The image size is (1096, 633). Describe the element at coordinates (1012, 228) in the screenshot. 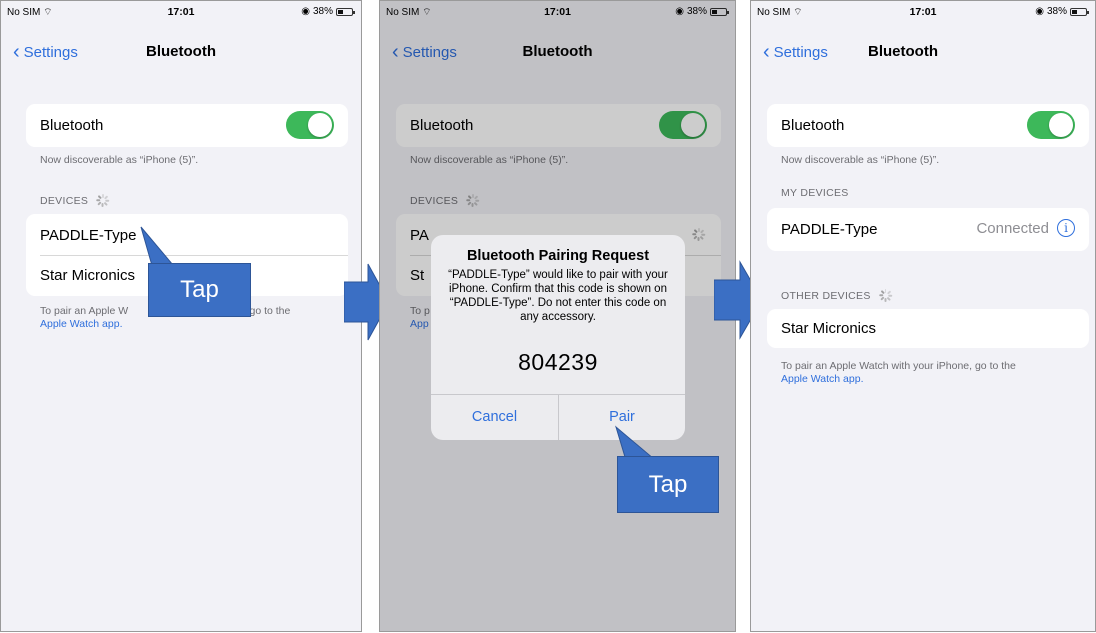

I see `connected-status: Connected` at that location.